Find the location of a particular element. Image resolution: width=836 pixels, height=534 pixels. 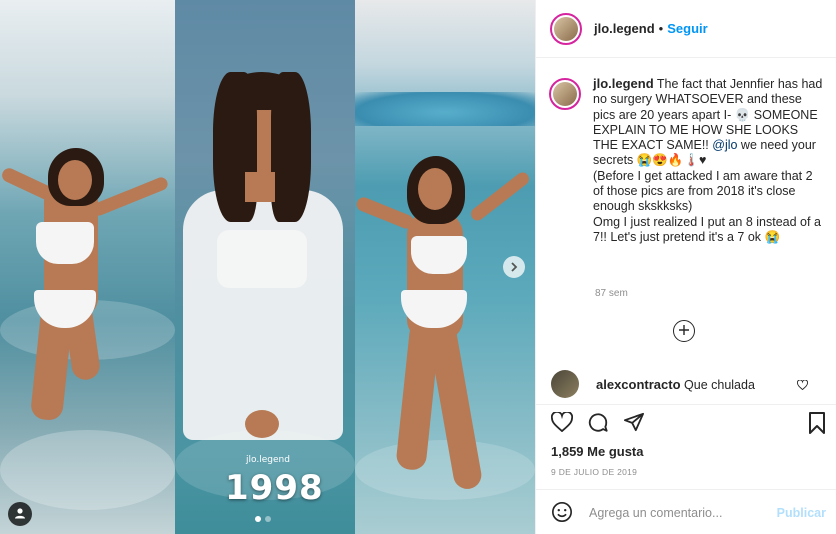

avatar is located at coordinates (566, 28).